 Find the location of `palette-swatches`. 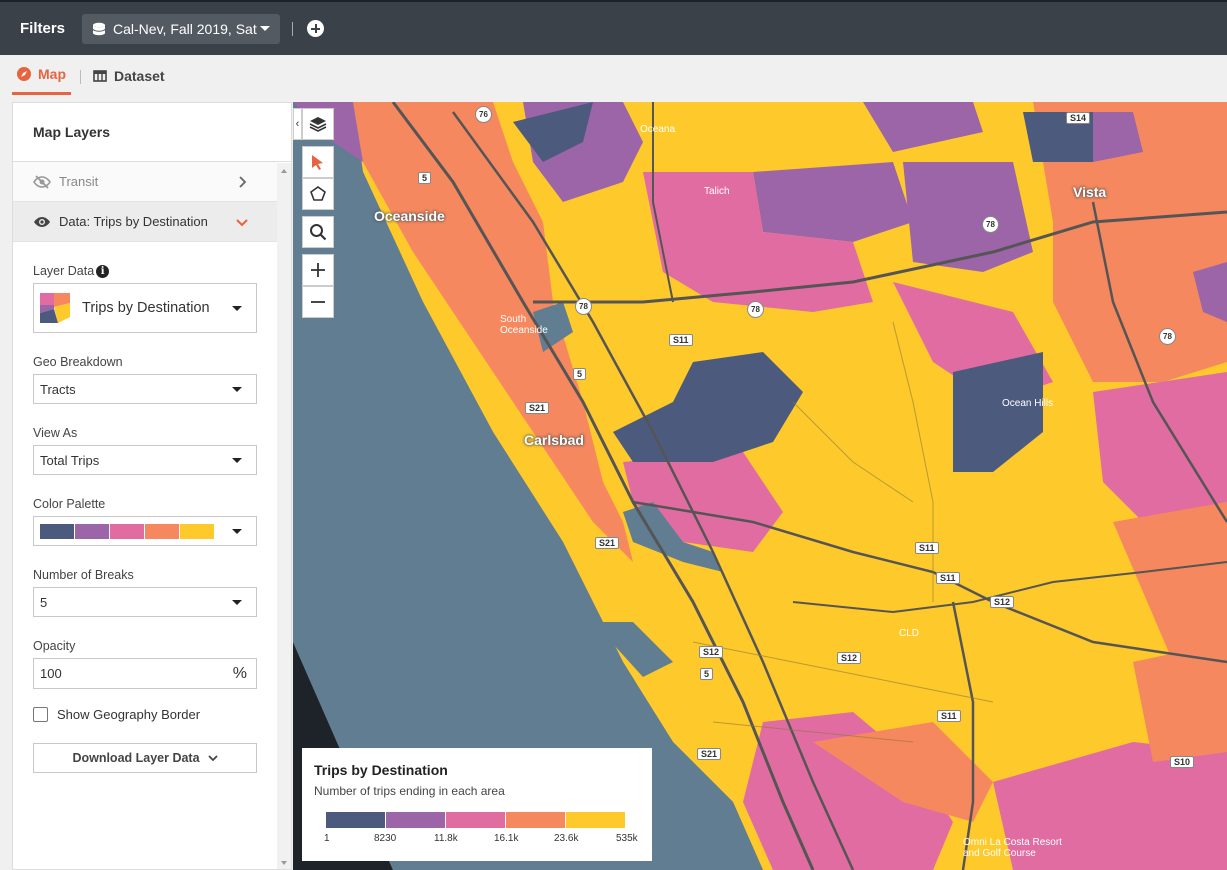

palette-swatches is located at coordinates (127, 531).